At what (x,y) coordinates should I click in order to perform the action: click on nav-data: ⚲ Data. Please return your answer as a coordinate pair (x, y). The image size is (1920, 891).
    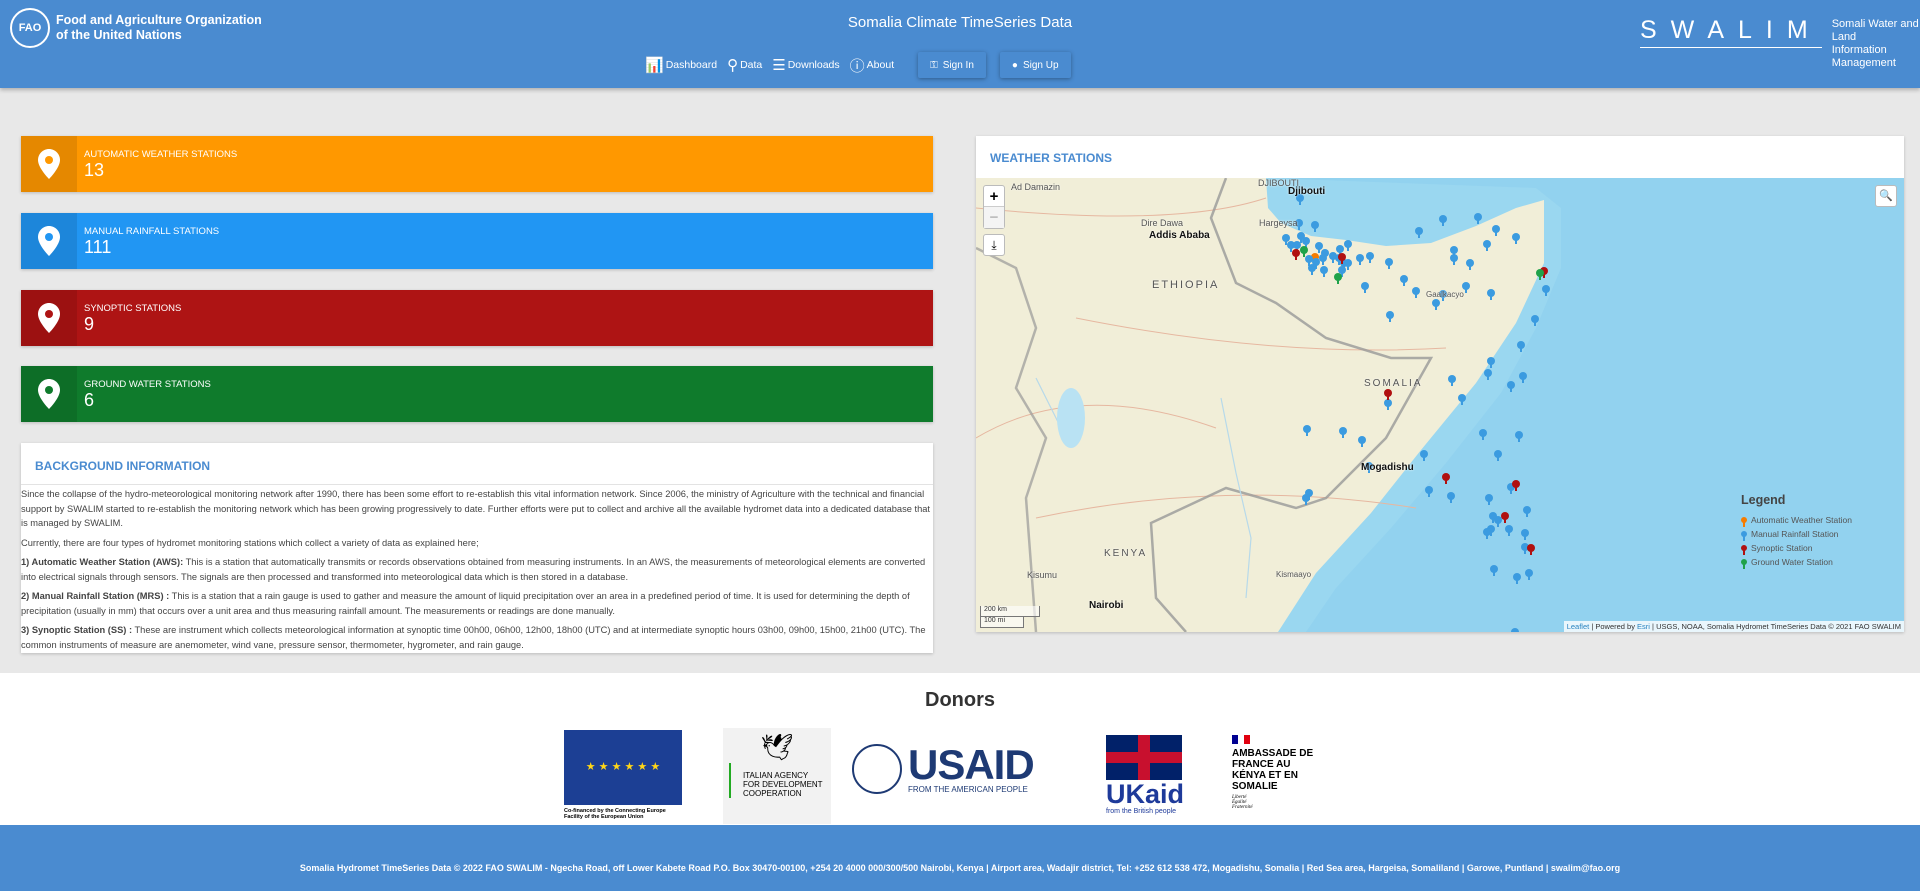
    Looking at the image, I should click on (744, 65).